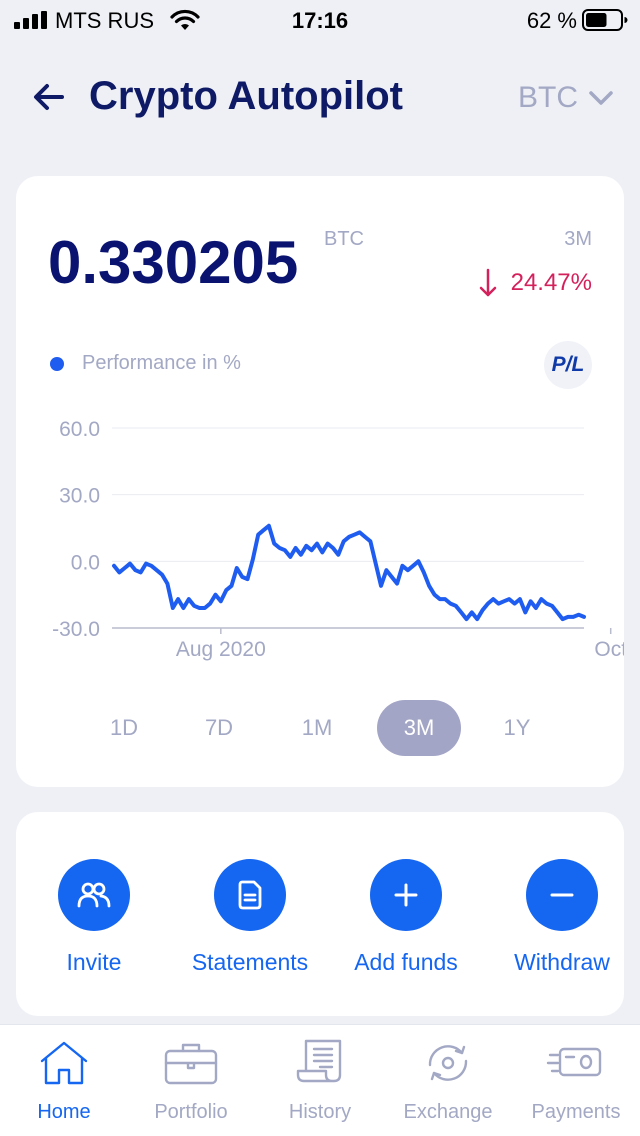 This screenshot has width=640, height=1136. Describe the element at coordinates (517, 728) in the screenshot. I see `period-button-1y: 1Y` at that location.